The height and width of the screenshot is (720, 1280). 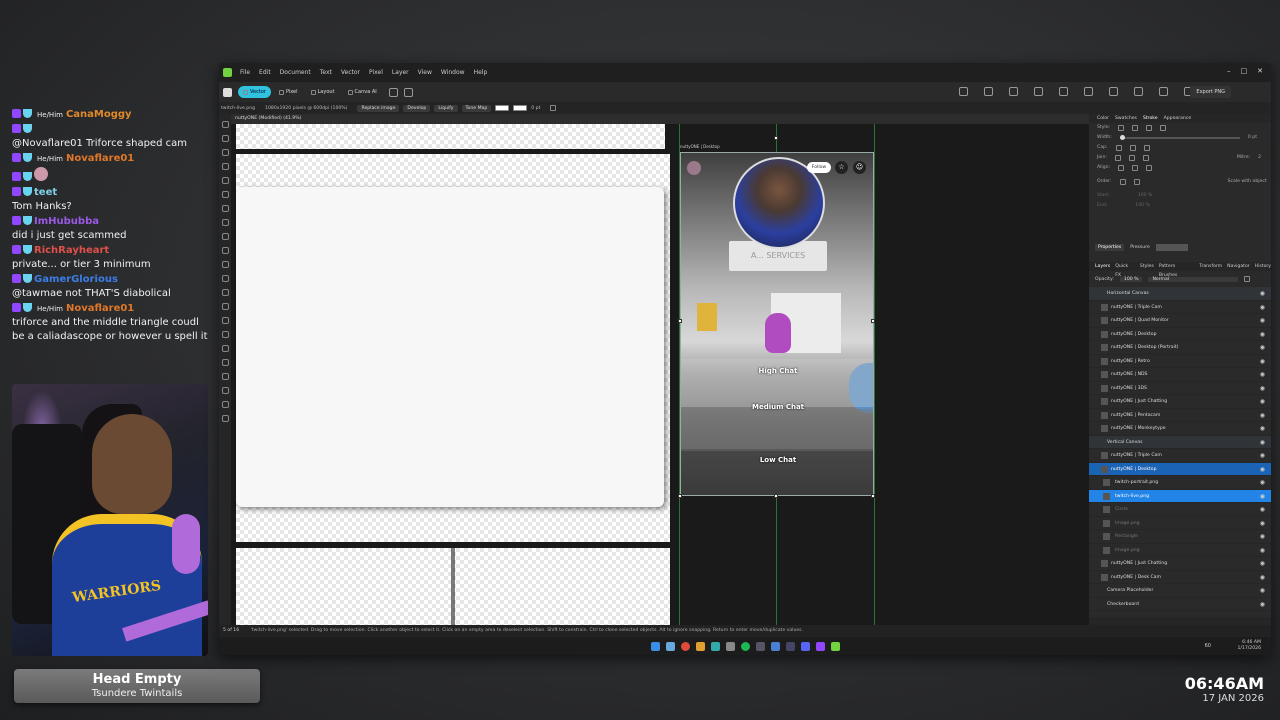 I want to click on layers-tab: Quick FX, so click(x=1125, y=270).